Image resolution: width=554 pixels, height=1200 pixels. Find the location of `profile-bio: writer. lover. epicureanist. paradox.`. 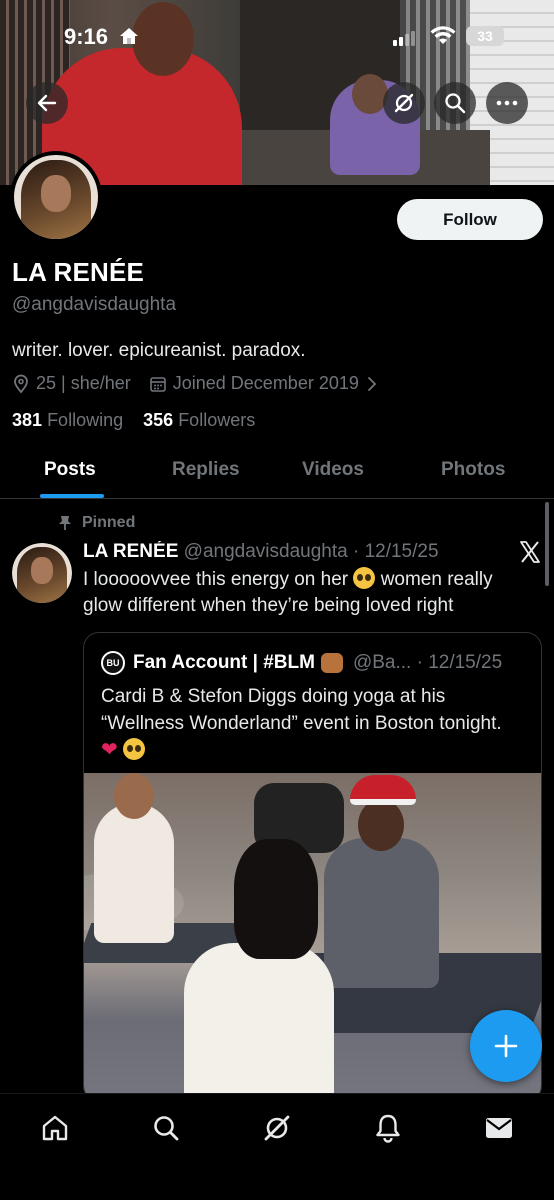

profile-bio: writer. lover. epicureanist. paradox. is located at coordinates (159, 350).